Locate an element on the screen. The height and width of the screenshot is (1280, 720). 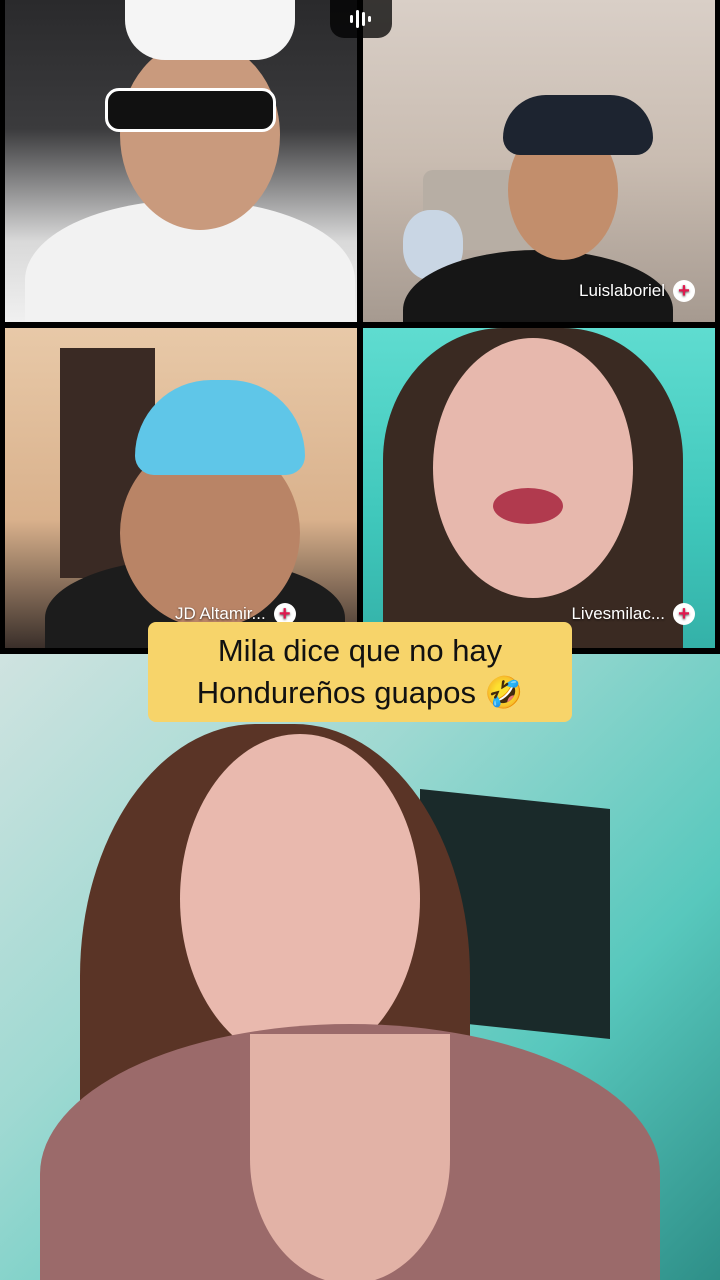
audio-waveform-button is located at coordinates (361, 19).